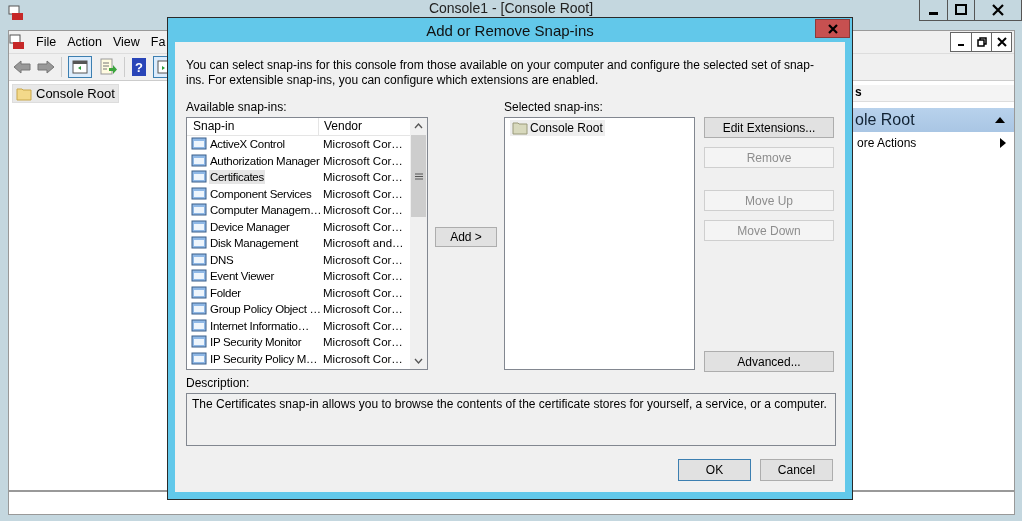  I want to click on tree-label: Console Root, so click(75, 93).